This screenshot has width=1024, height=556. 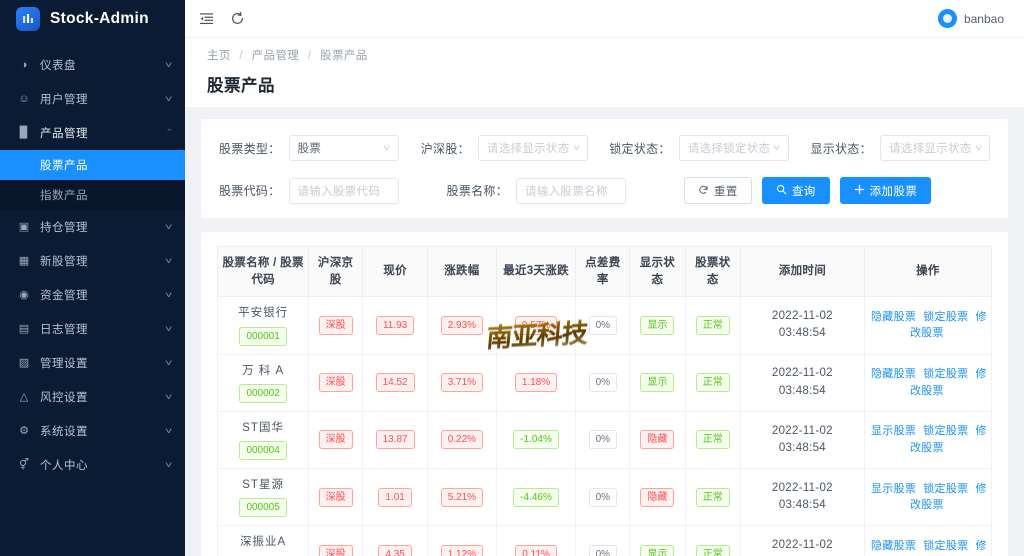 I want to click on refresh-icon, so click(x=237, y=18).